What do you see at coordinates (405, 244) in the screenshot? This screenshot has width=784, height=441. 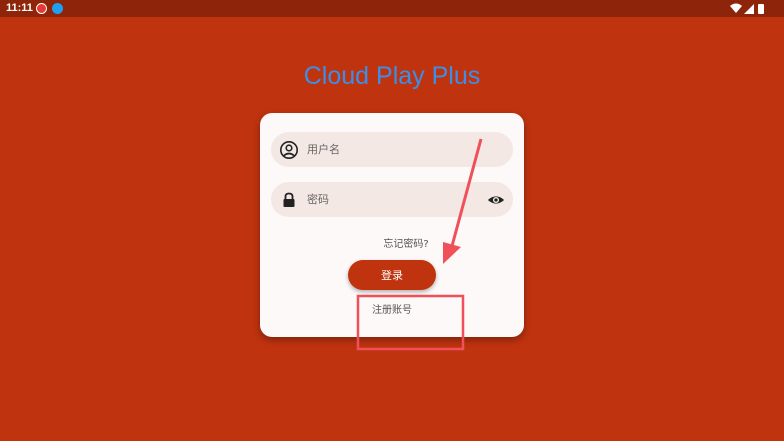 I see `forgot-password-link: 忘记密码?` at bounding box center [405, 244].